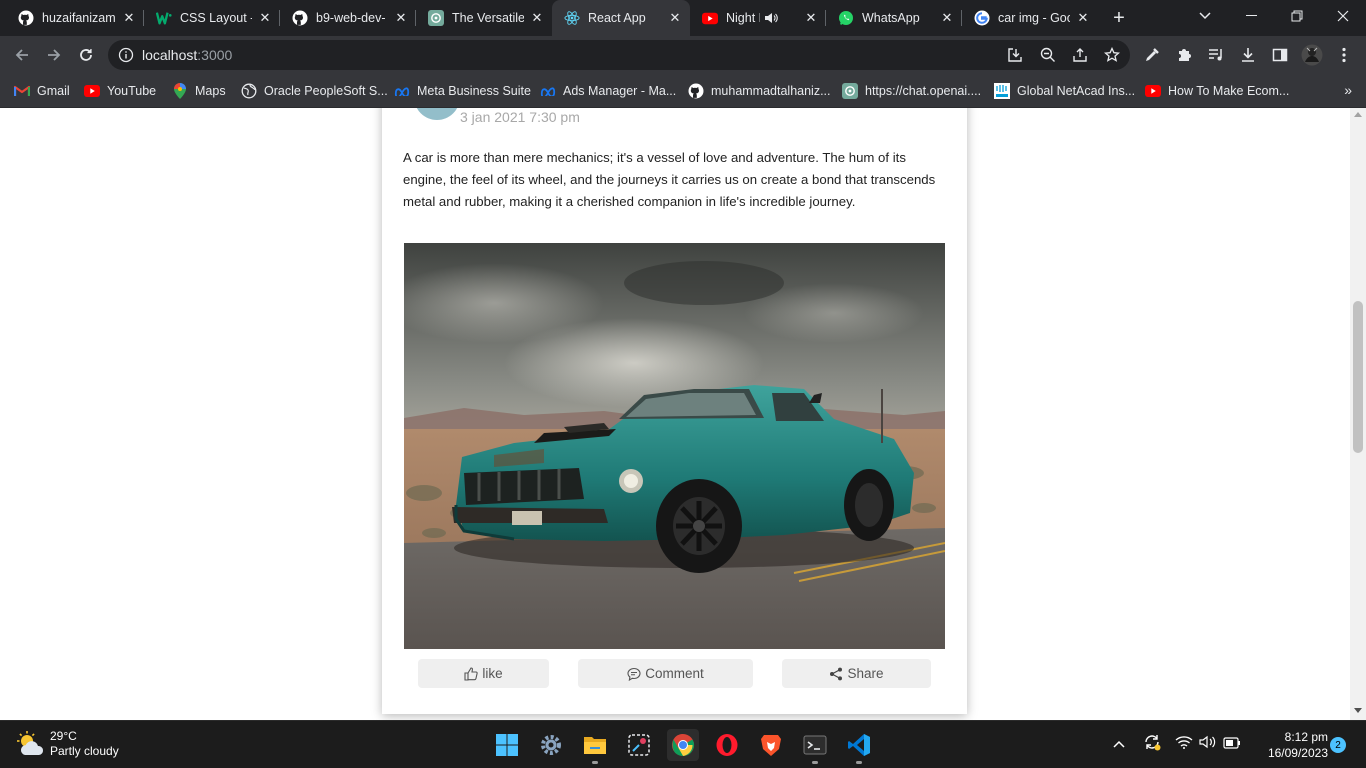 This screenshot has width=1366, height=768. Describe the element at coordinates (1152, 744) in the screenshot. I see `sync-update-icon` at that location.